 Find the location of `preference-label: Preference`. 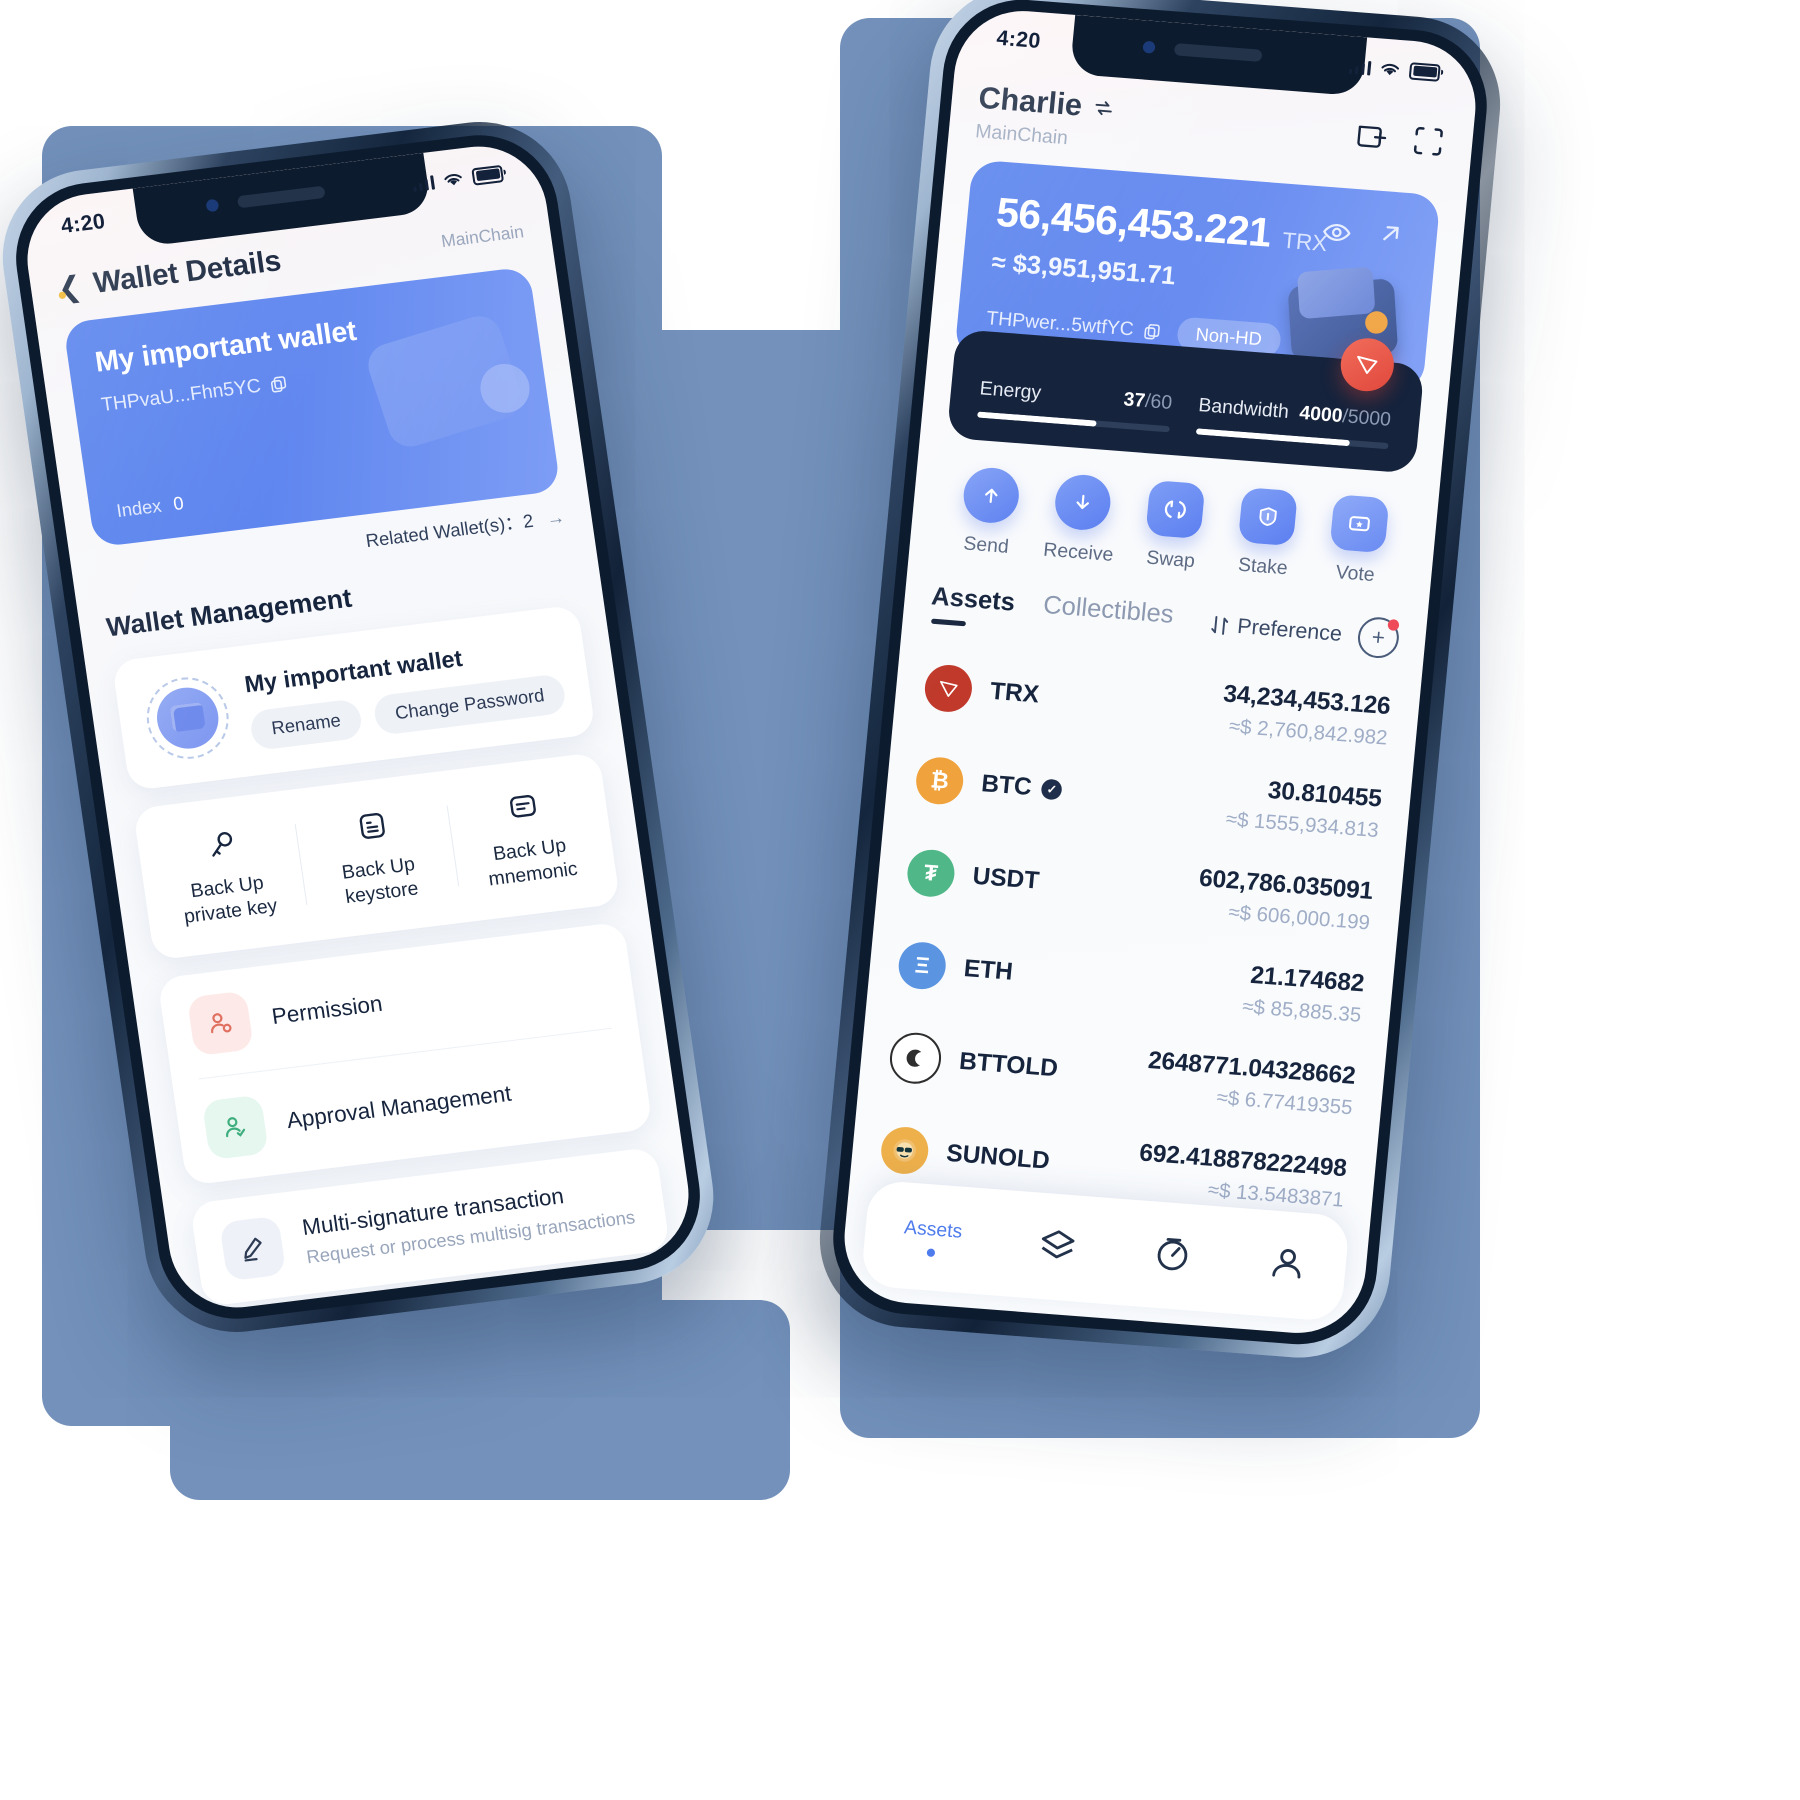

preference-label: Preference is located at coordinates (1289, 630).